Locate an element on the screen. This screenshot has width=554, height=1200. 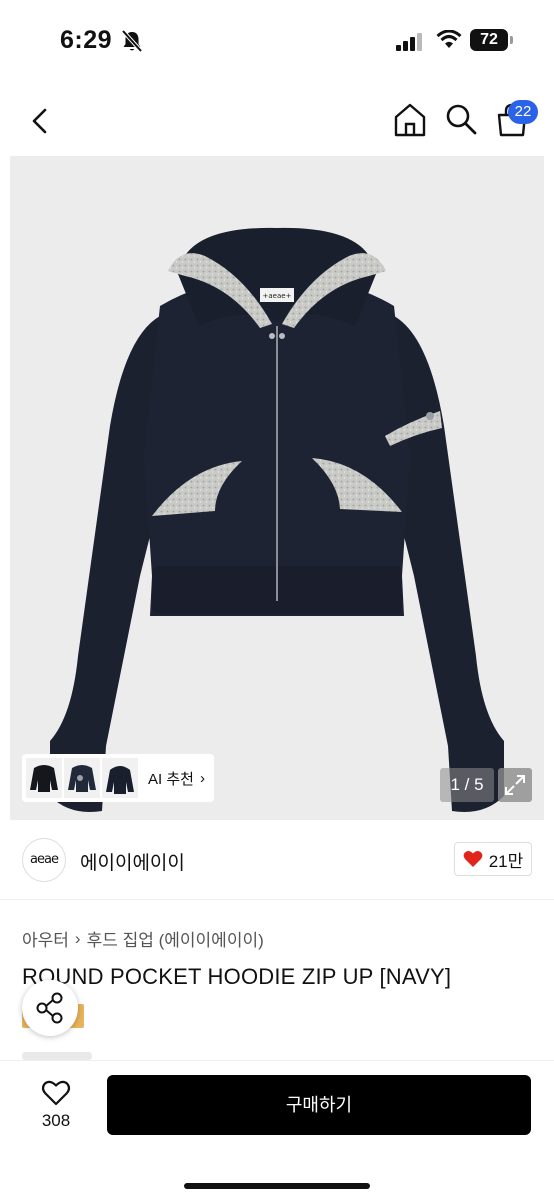
signal-icon is located at coordinates (409, 42).